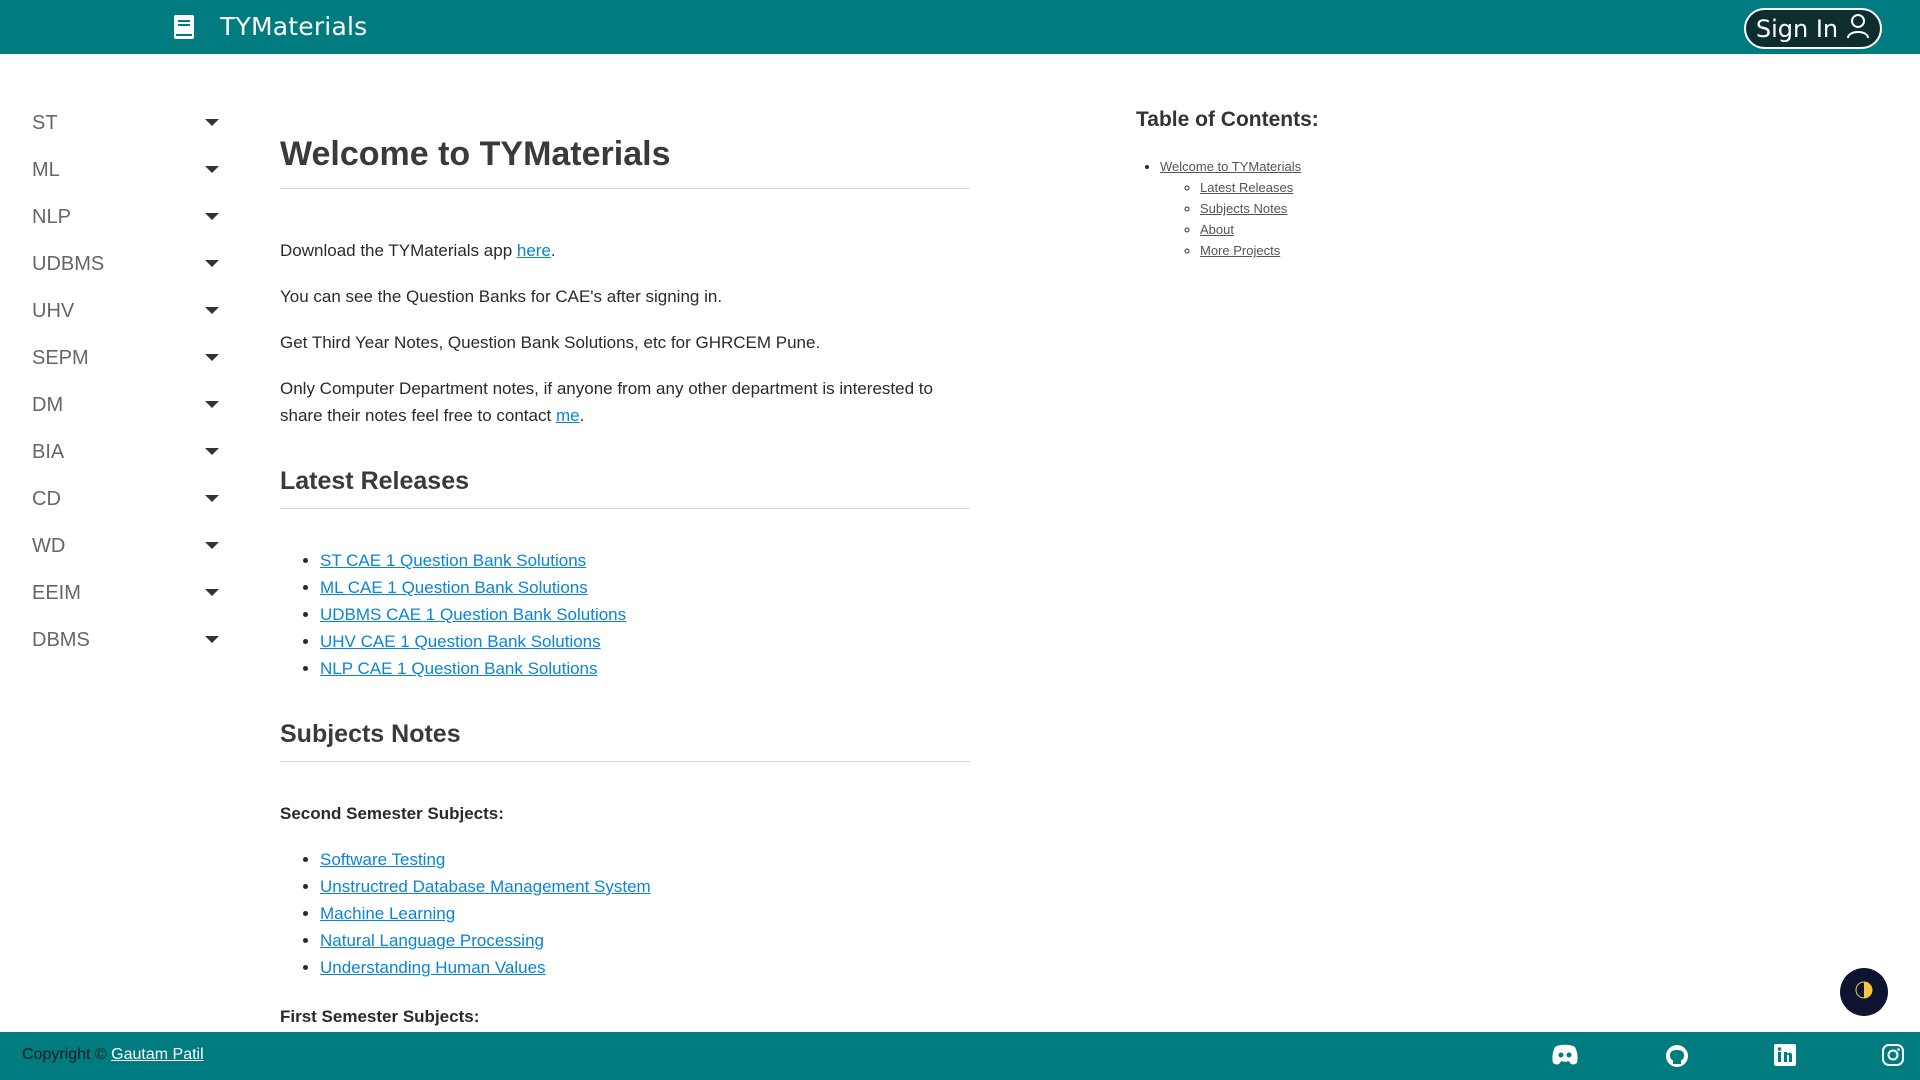 The height and width of the screenshot is (1080, 1920). What do you see at coordinates (45, 123) in the screenshot?
I see `sidebar-item-label: ST` at bounding box center [45, 123].